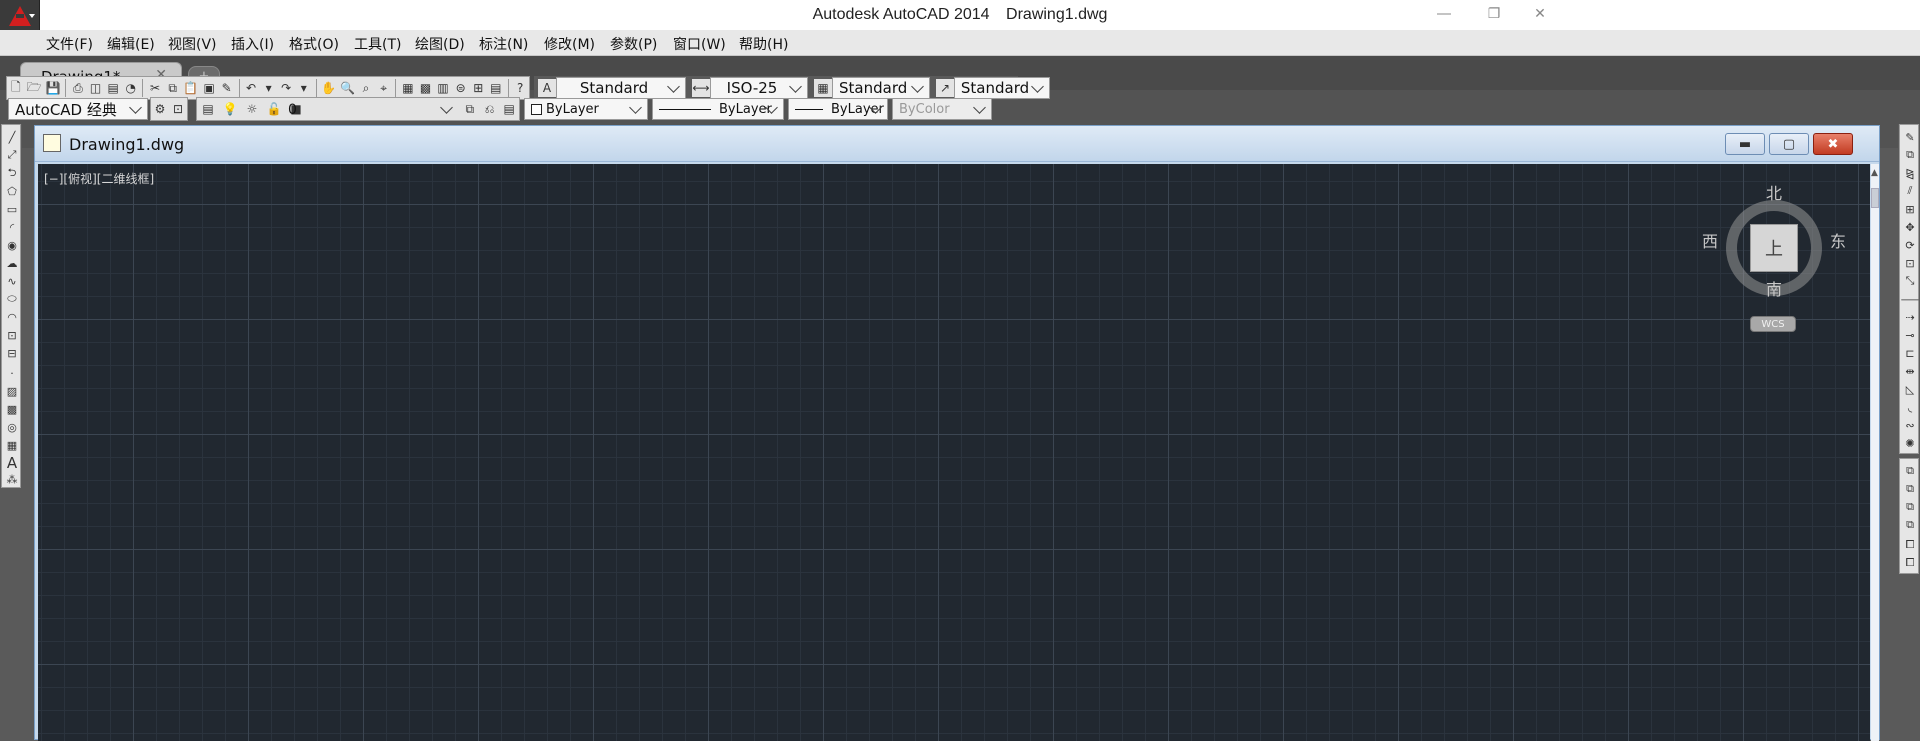 The image size is (1920, 741). Describe the element at coordinates (699, 44) in the screenshot. I see `menu-window: 窗口(W)` at that location.